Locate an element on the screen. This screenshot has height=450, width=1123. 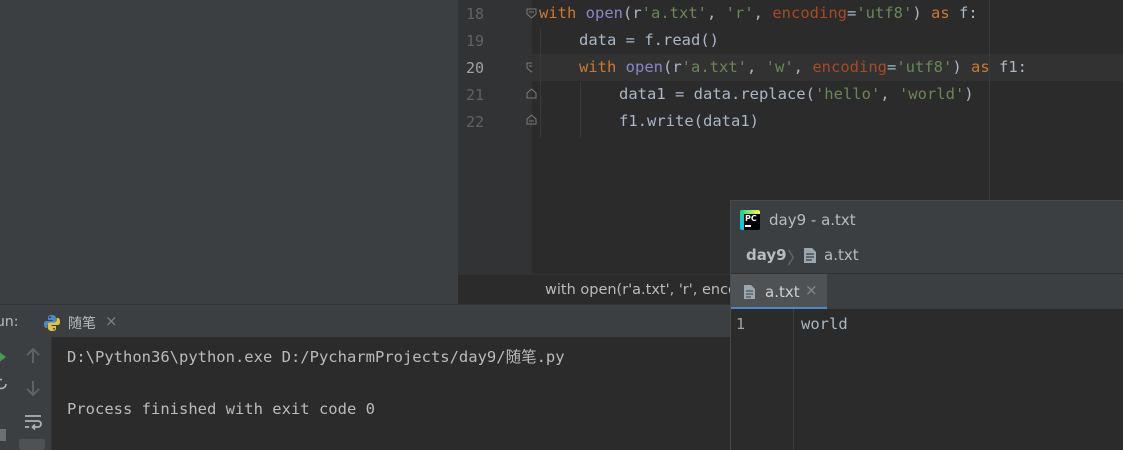
line-number: 18 is located at coordinates (474, 14).